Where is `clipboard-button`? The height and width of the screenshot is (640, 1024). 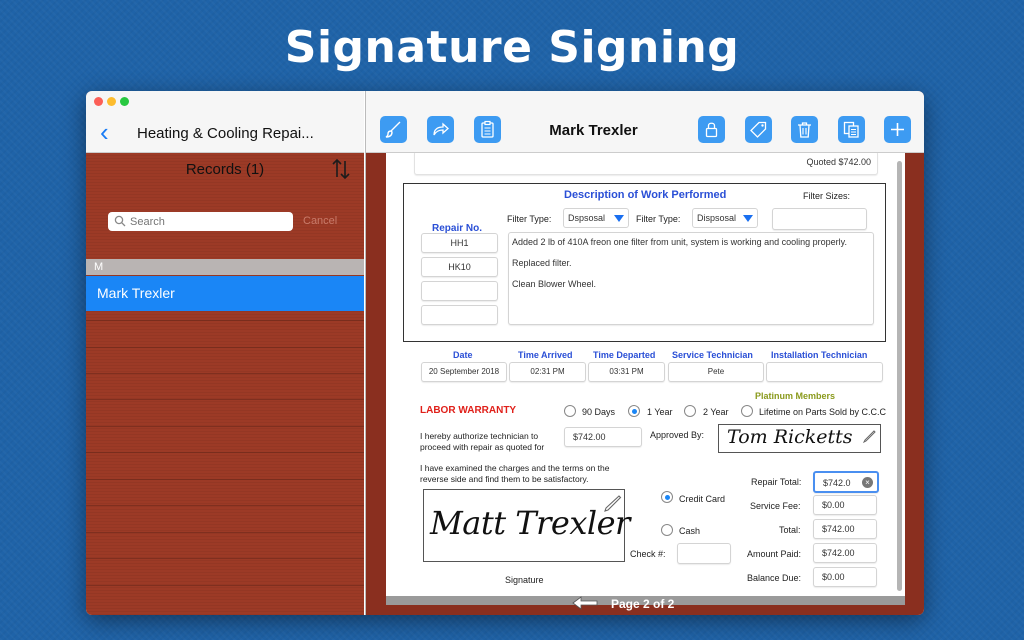
clipboard-button is located at coordinates (487, 129).